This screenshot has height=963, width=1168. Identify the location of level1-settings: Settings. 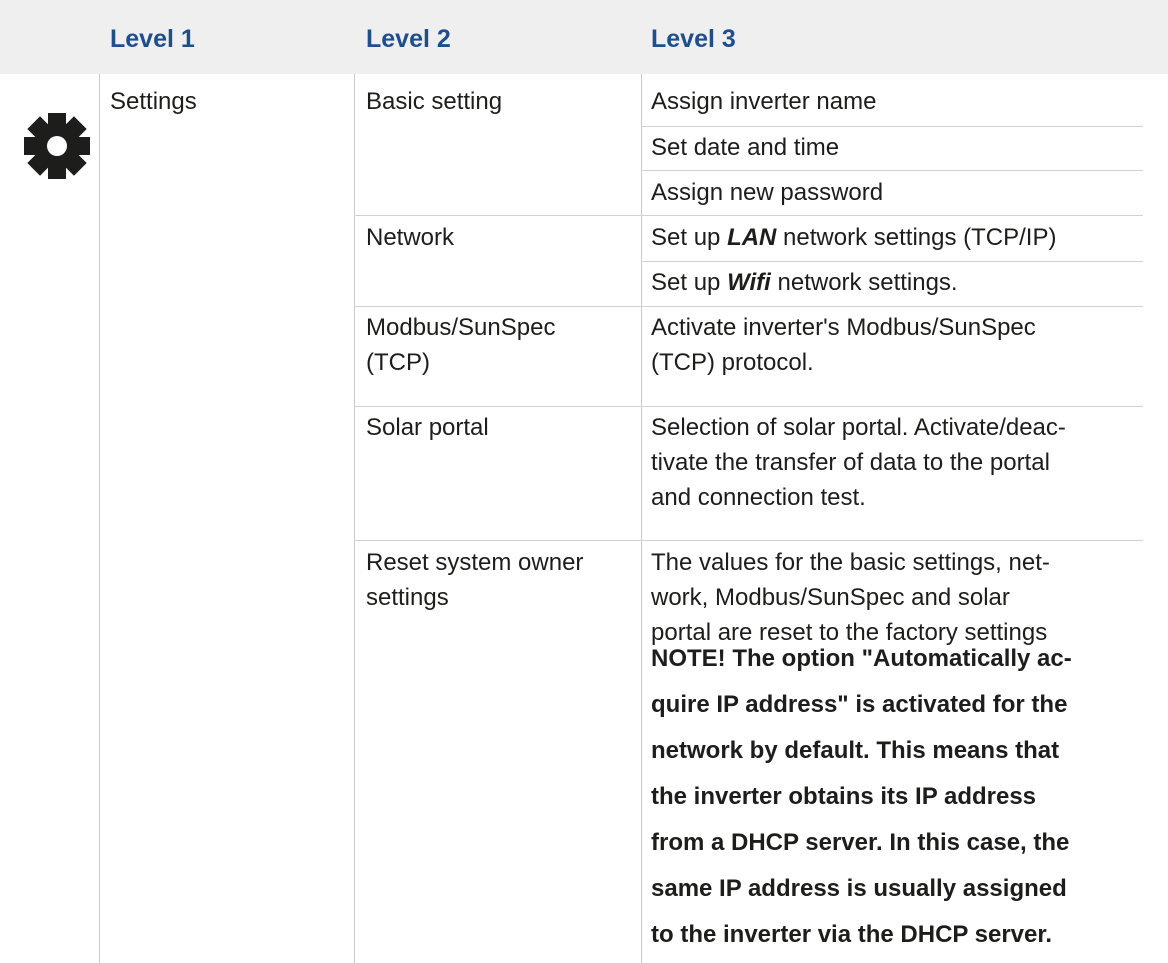
(153, 101).